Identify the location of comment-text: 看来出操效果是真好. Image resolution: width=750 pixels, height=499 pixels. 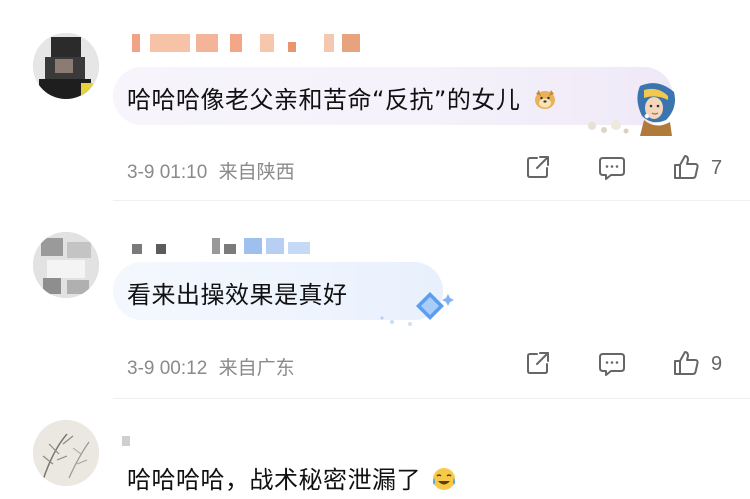
(237, 292).